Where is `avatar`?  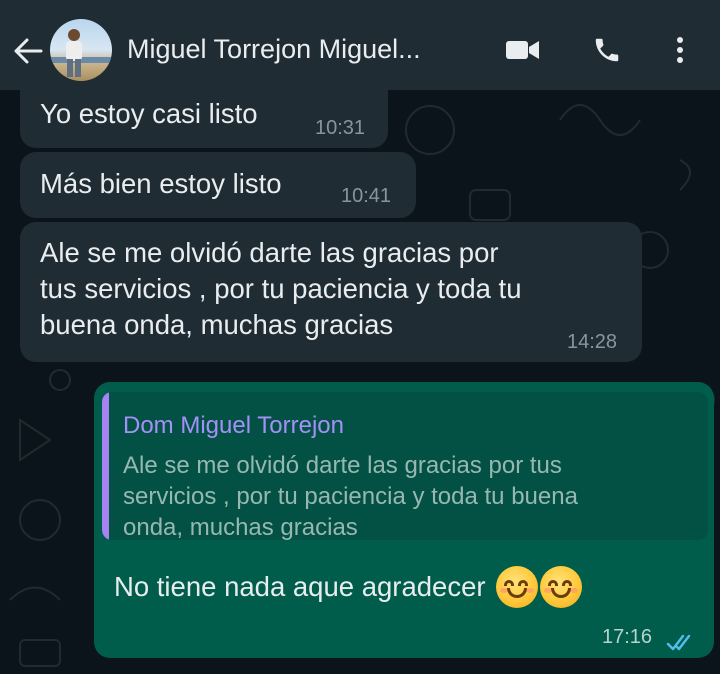 avatar is located at coordinates (81, 50).